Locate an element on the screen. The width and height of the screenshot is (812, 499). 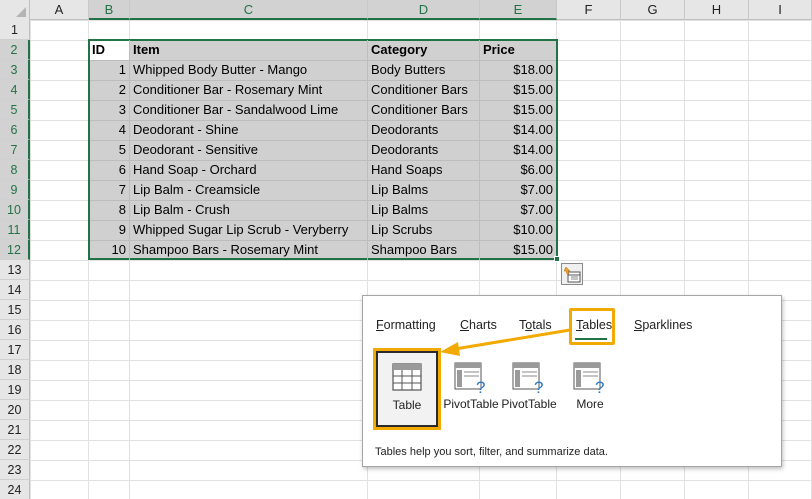
tab-formatting: Formatting is located at coordinates (406, 325).